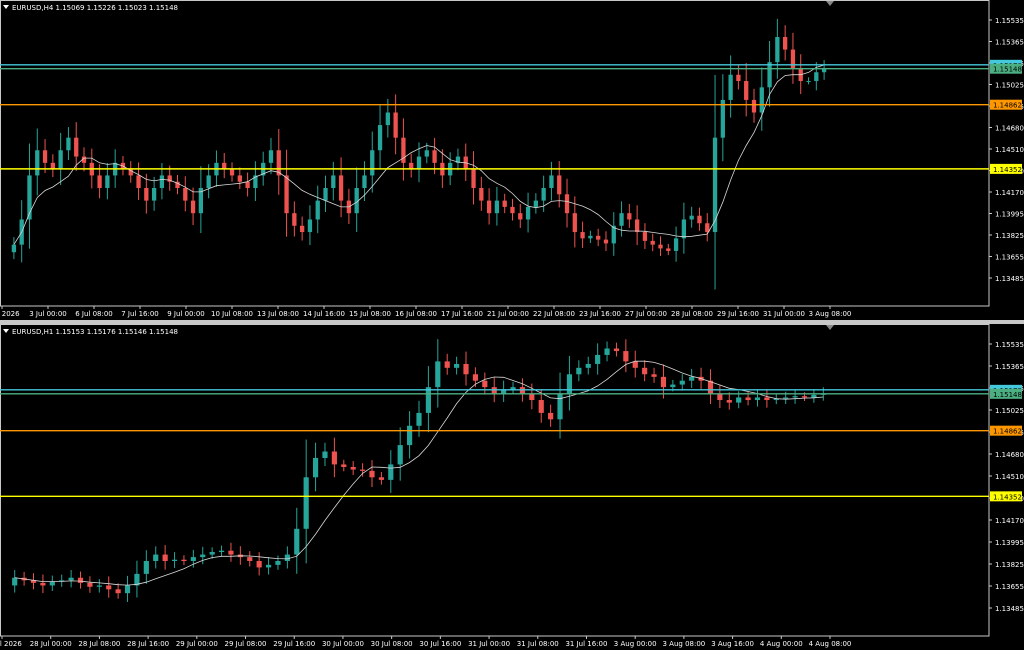 The height and width of the screenshot is (650, 1024). Describe the element at coordinates (732, 644) in the screenshot. I see `x-tick-label: 3 Aug 16:00` at that location.